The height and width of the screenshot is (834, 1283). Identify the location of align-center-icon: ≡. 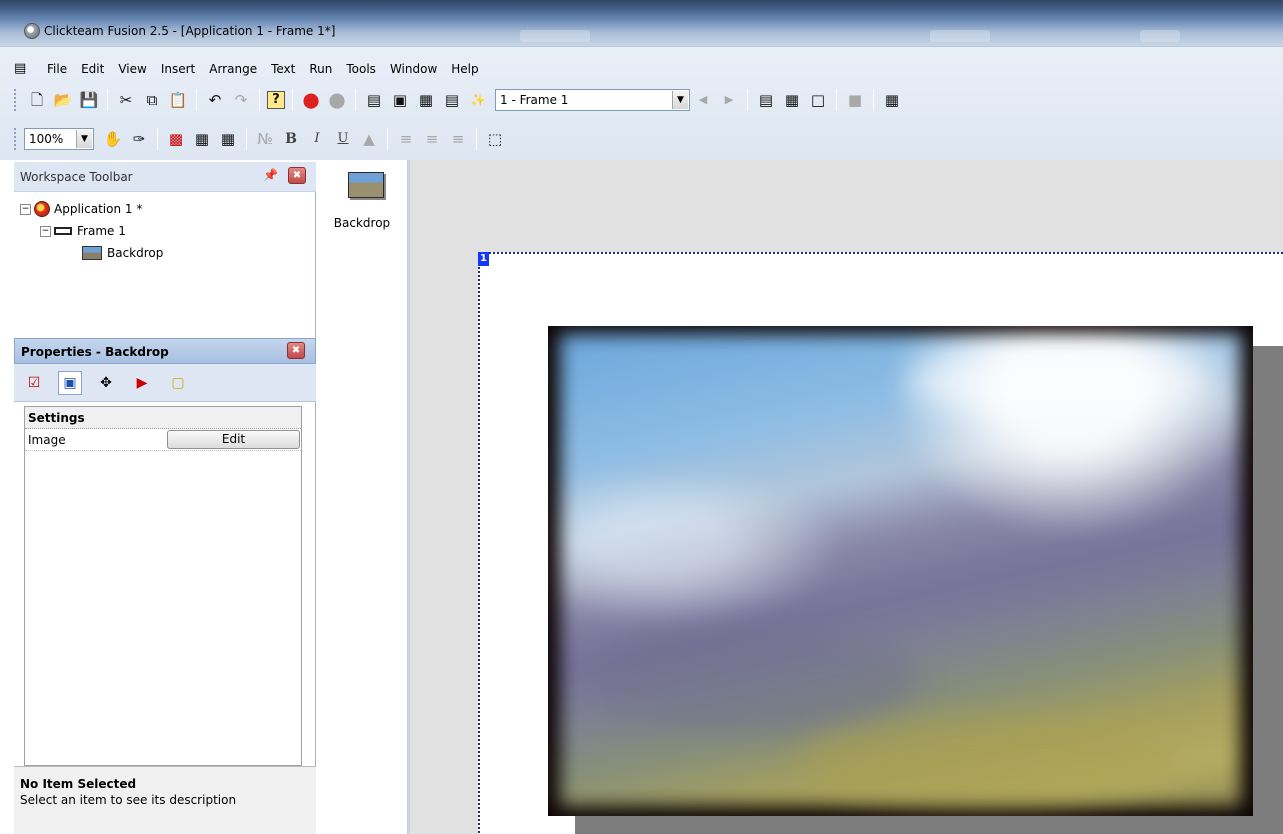
(432, 139).